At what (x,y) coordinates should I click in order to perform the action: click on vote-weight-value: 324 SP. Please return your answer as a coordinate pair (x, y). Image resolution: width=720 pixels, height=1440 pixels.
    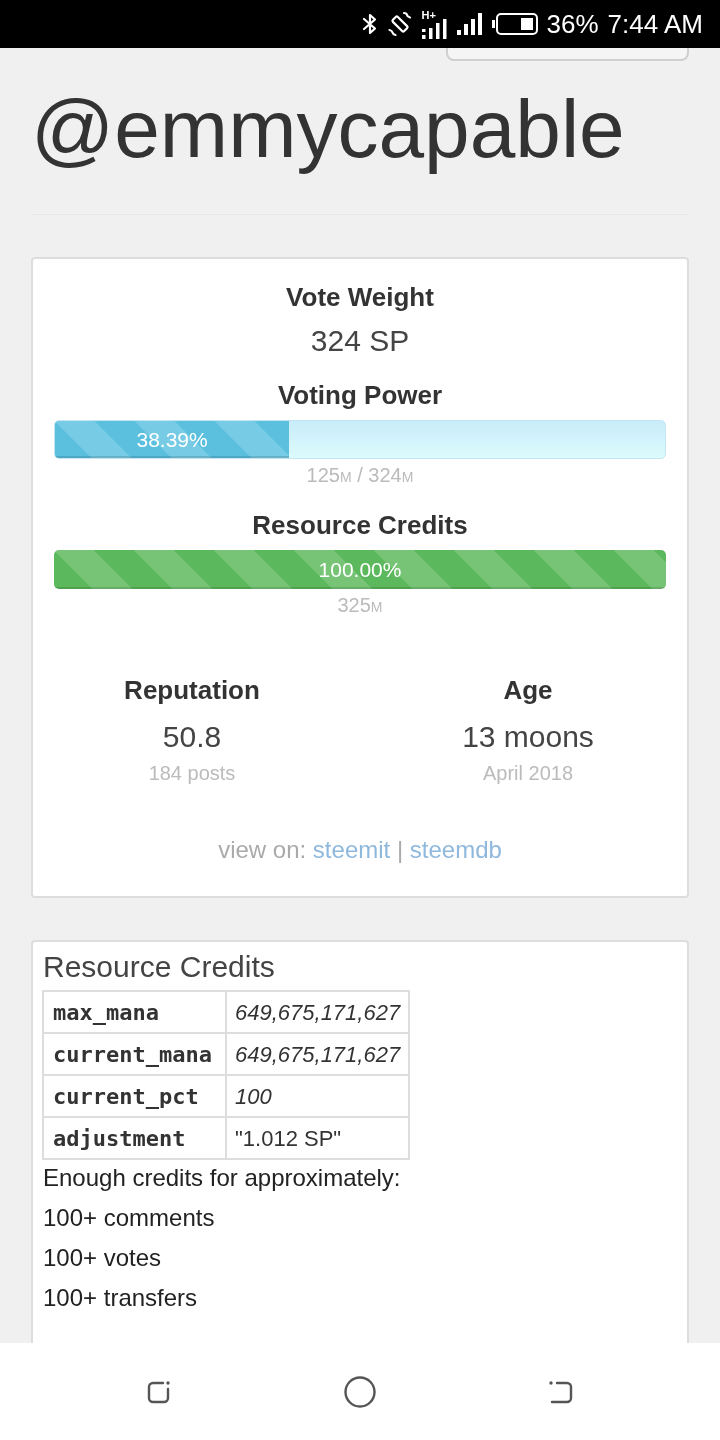
    Looking at the image, I should click on (360, 341).